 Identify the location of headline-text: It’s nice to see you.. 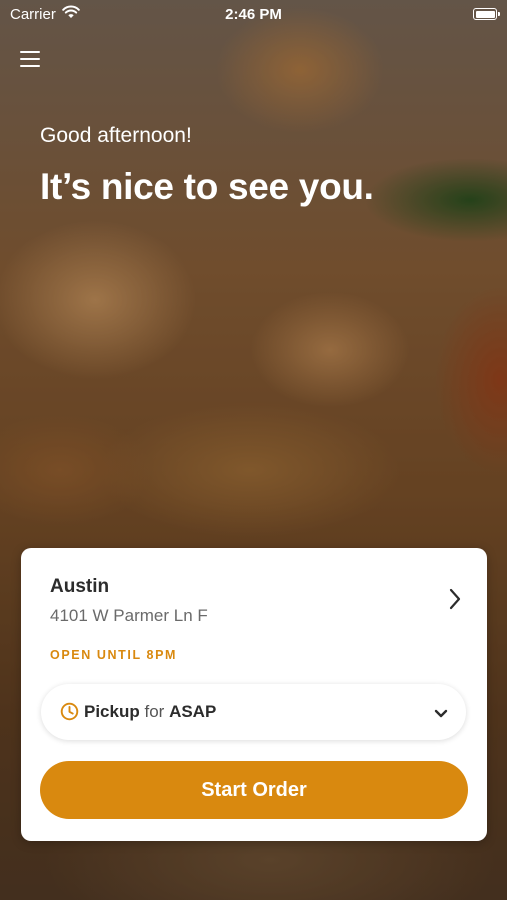
(207, 186).